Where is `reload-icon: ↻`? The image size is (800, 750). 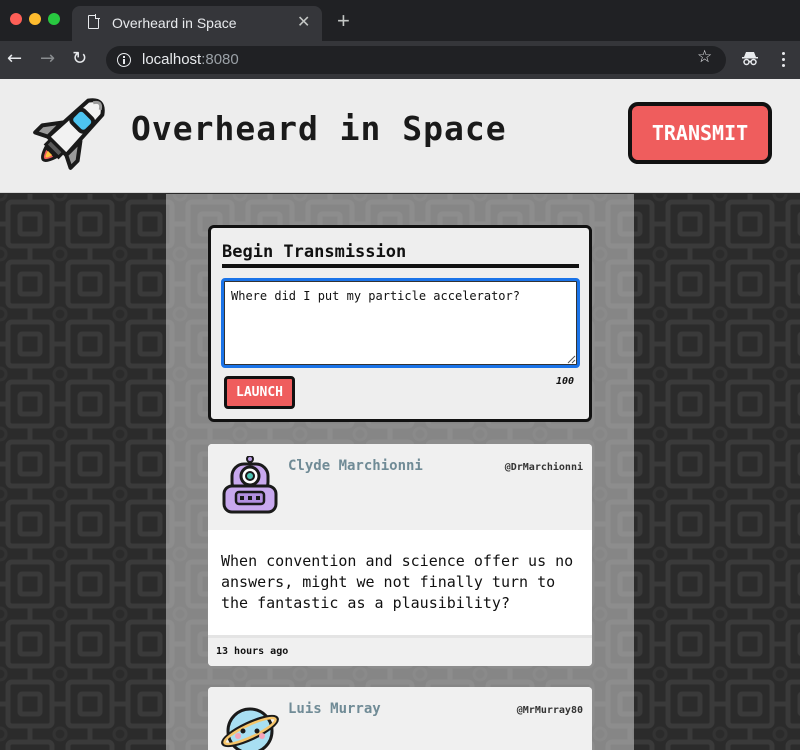 reload-icon: ↻ is located at coordinates (79, 59).